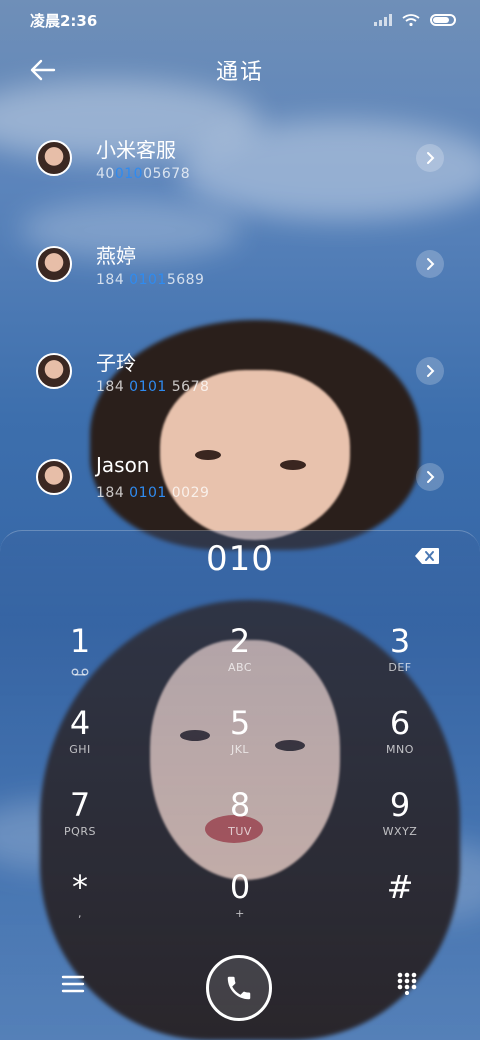  Describe the element at coordinates (240, 805) in the screenshot. I see `key-digit: 8` at that location.